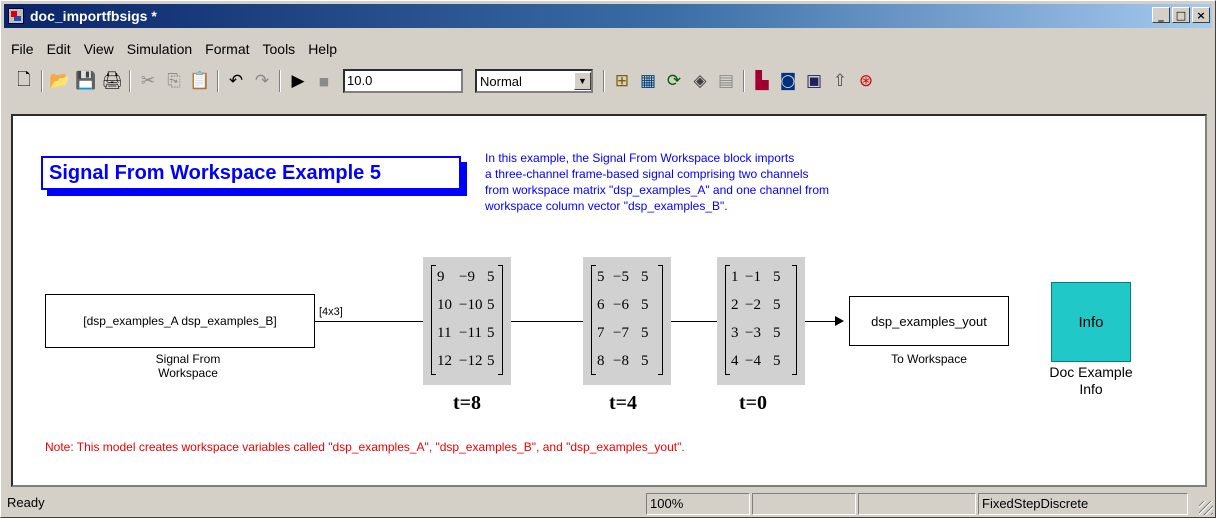 The width and height of the screenshot is (1216, 518). What do you see at coordinates (726, 81) in the screenshot?
I see `model-explorer-icon: ▤` at bounding box center [726, 81].